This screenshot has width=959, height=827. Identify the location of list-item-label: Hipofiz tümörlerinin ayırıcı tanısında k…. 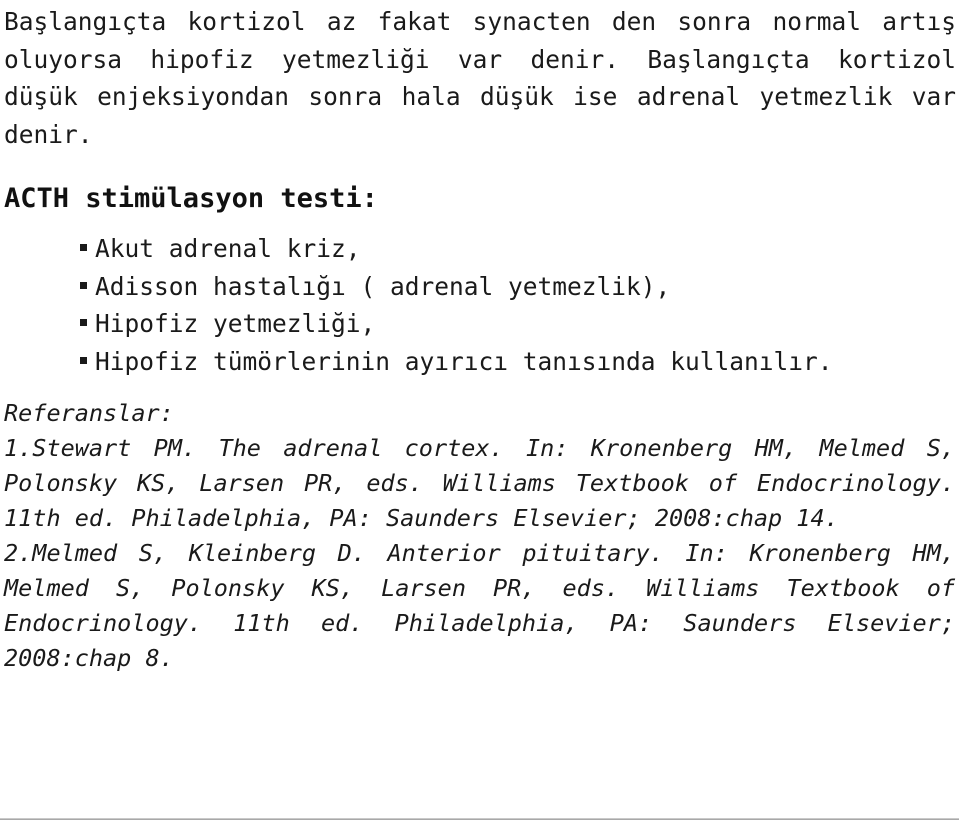
(464, 361).